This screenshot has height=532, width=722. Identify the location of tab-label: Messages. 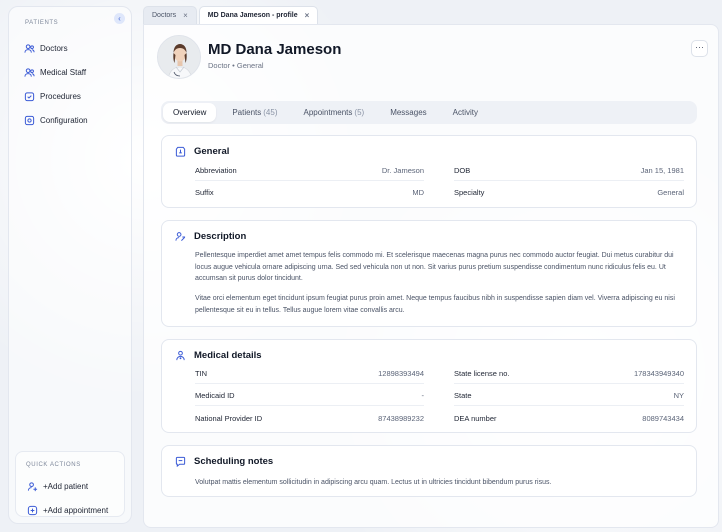
(408, 112).